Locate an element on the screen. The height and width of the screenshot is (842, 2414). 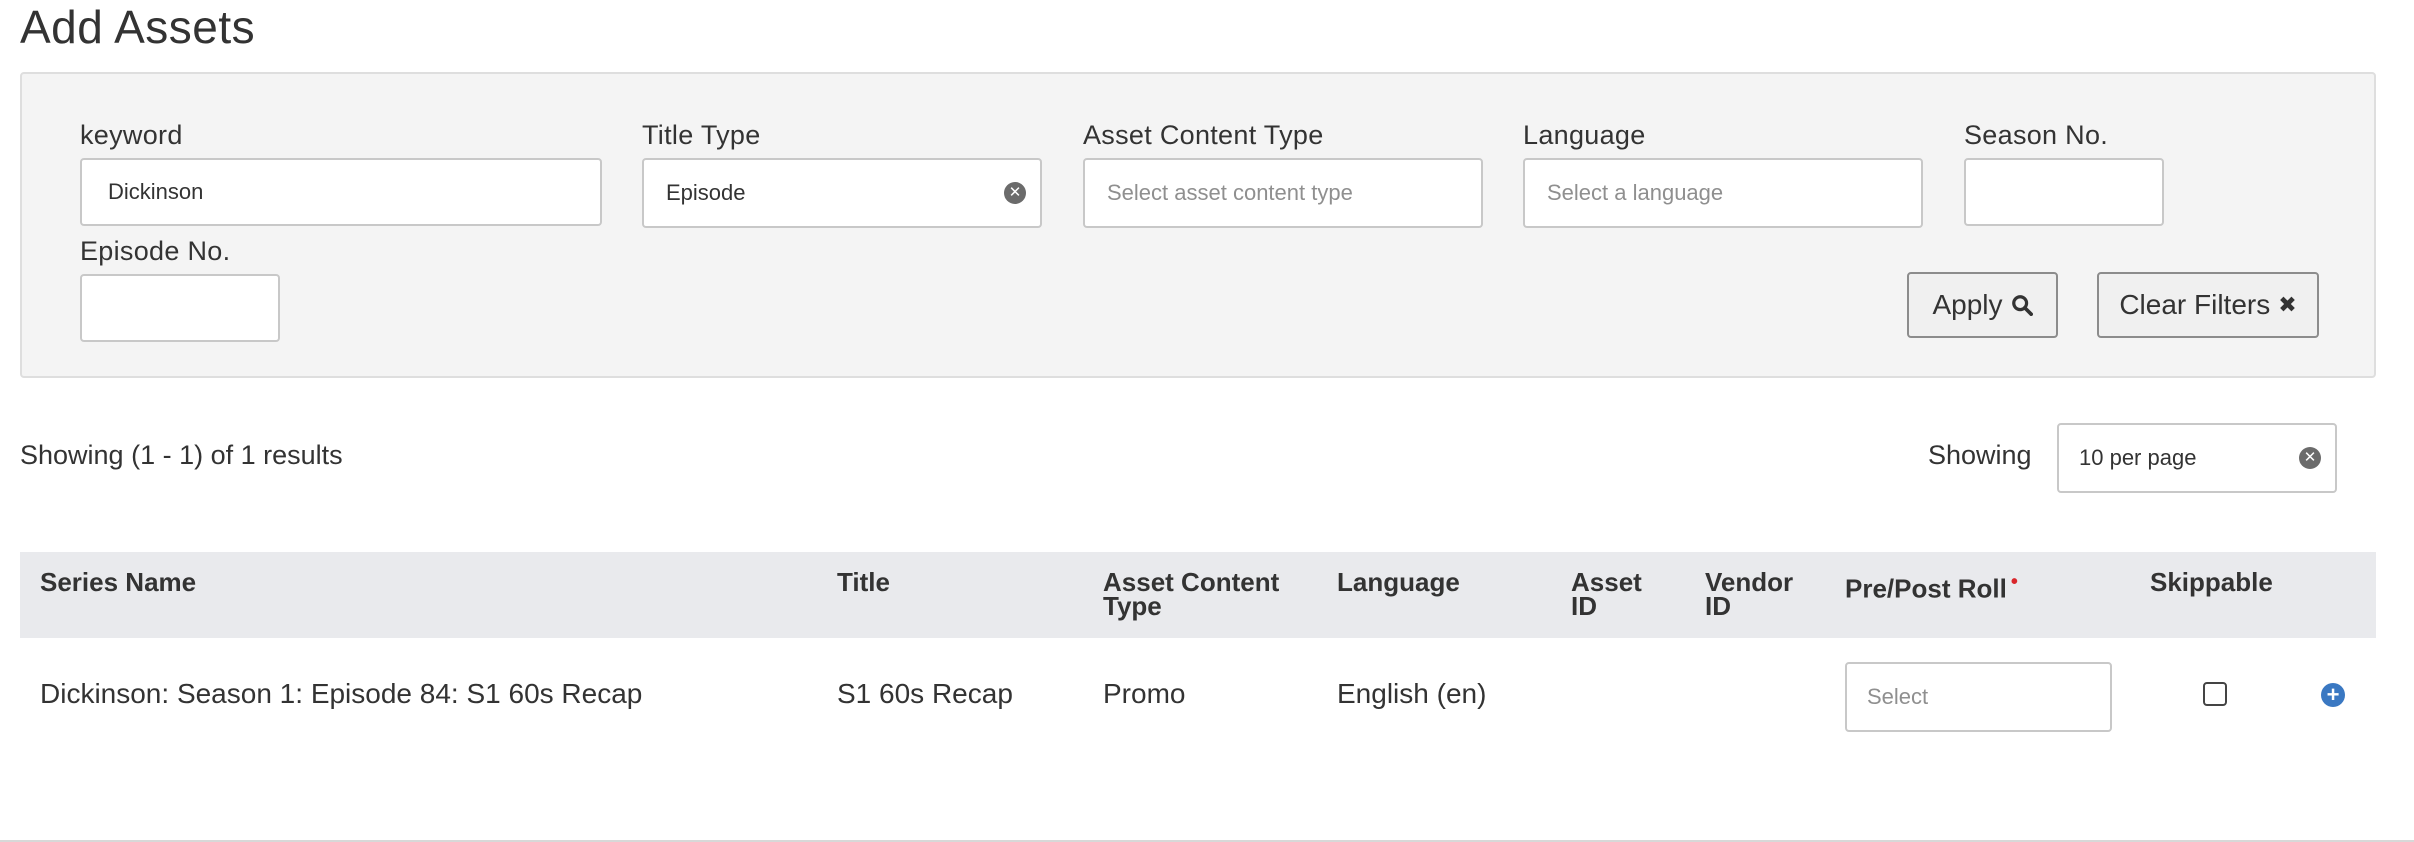
required-marker: • is located at coordinates (2014, 582).